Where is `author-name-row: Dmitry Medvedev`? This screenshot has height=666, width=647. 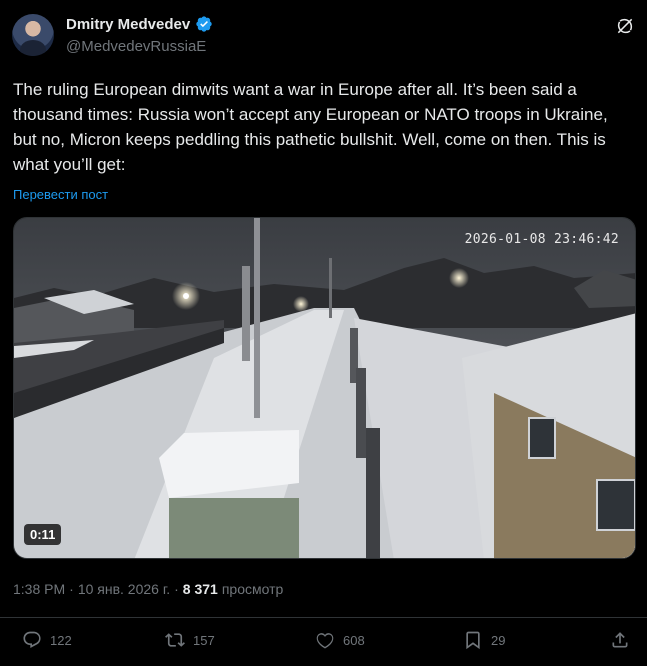 author-name-row: Dmitry Medvedev is located at coordinates (139, 24).